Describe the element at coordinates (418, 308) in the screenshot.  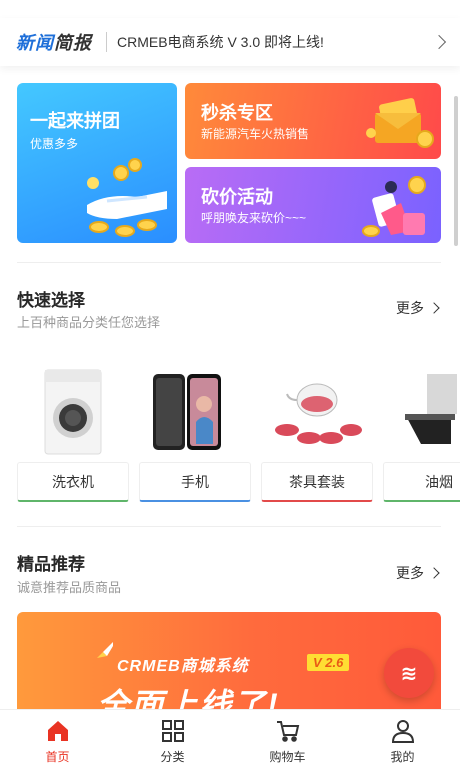
I see `quick-select-more-button: 更多` at that location.